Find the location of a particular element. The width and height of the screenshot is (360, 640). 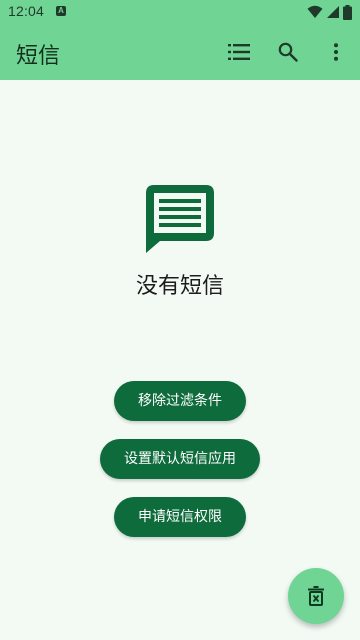

delete-fab-button is located at coordinates (316, 596).